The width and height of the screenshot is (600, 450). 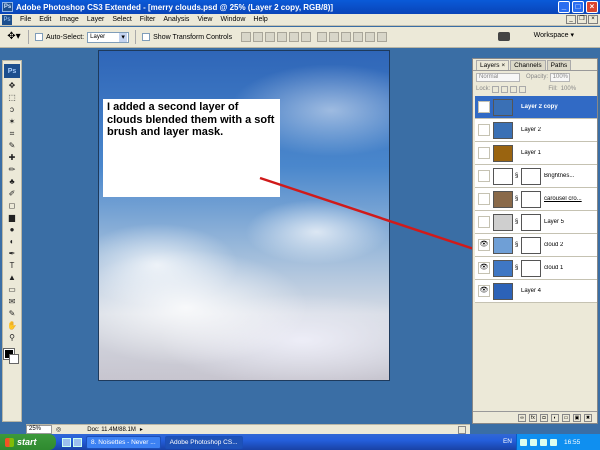 What do you see at coordinates (528, 65) in the screenshot?
I see `tab-channels: Channels` at bounding box center [528, 65].